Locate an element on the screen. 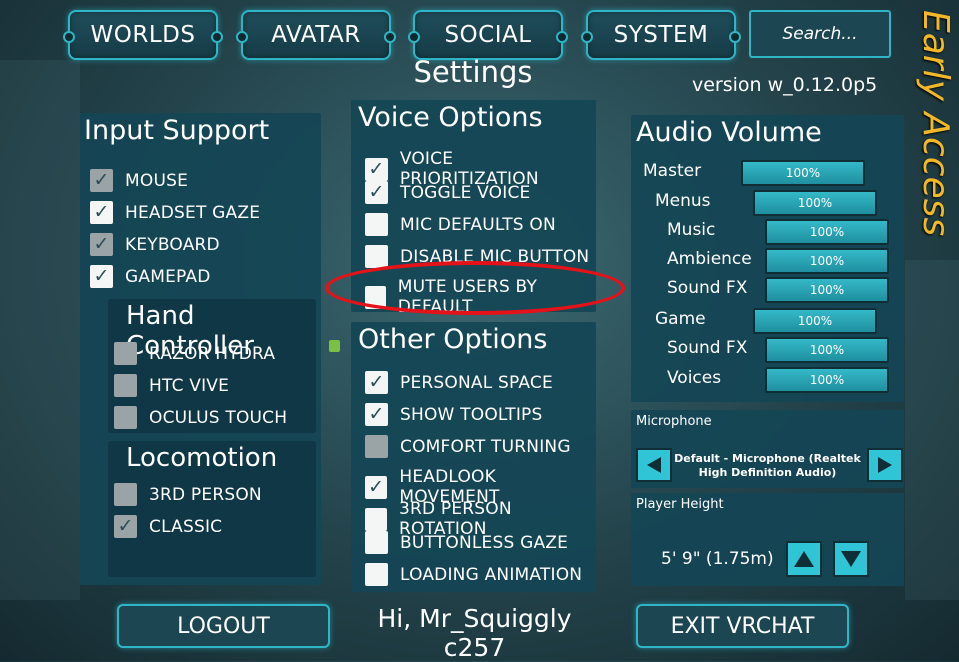 This screenshot has width=959, height=662. option-3rd-person: 3RD PERSON is located at coordinates (188, 494).